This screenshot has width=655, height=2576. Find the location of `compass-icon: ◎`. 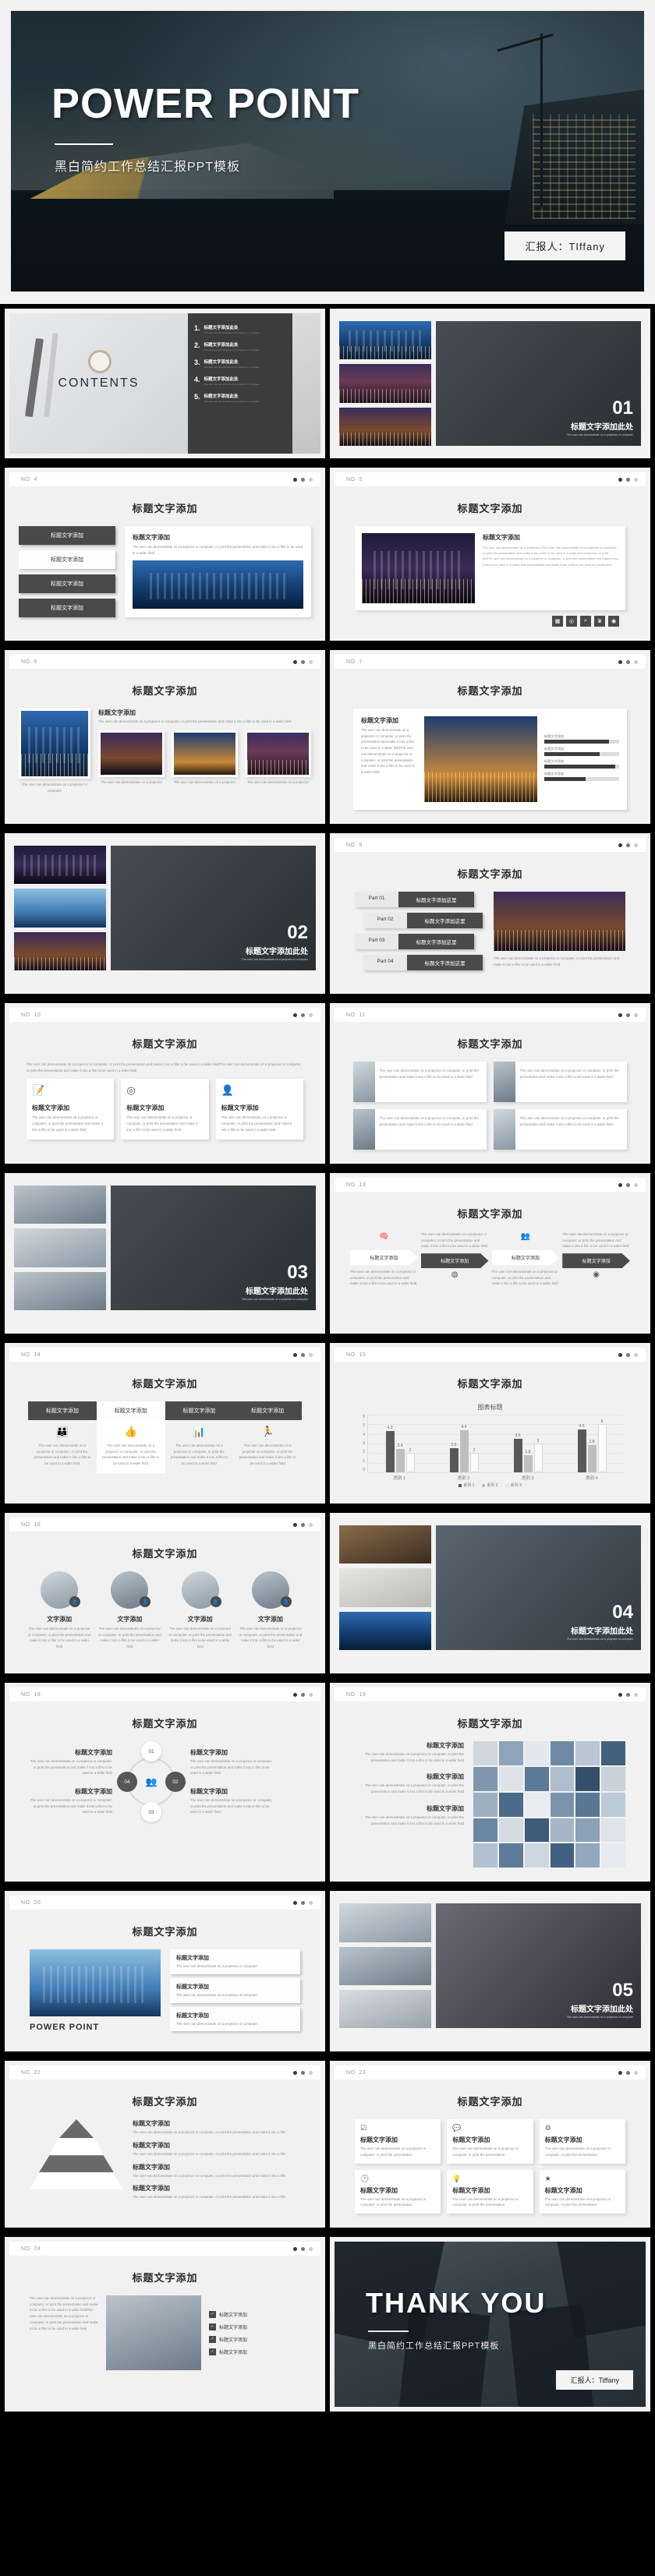

compass-icon: ◎ is located at coordinates (571, 621).